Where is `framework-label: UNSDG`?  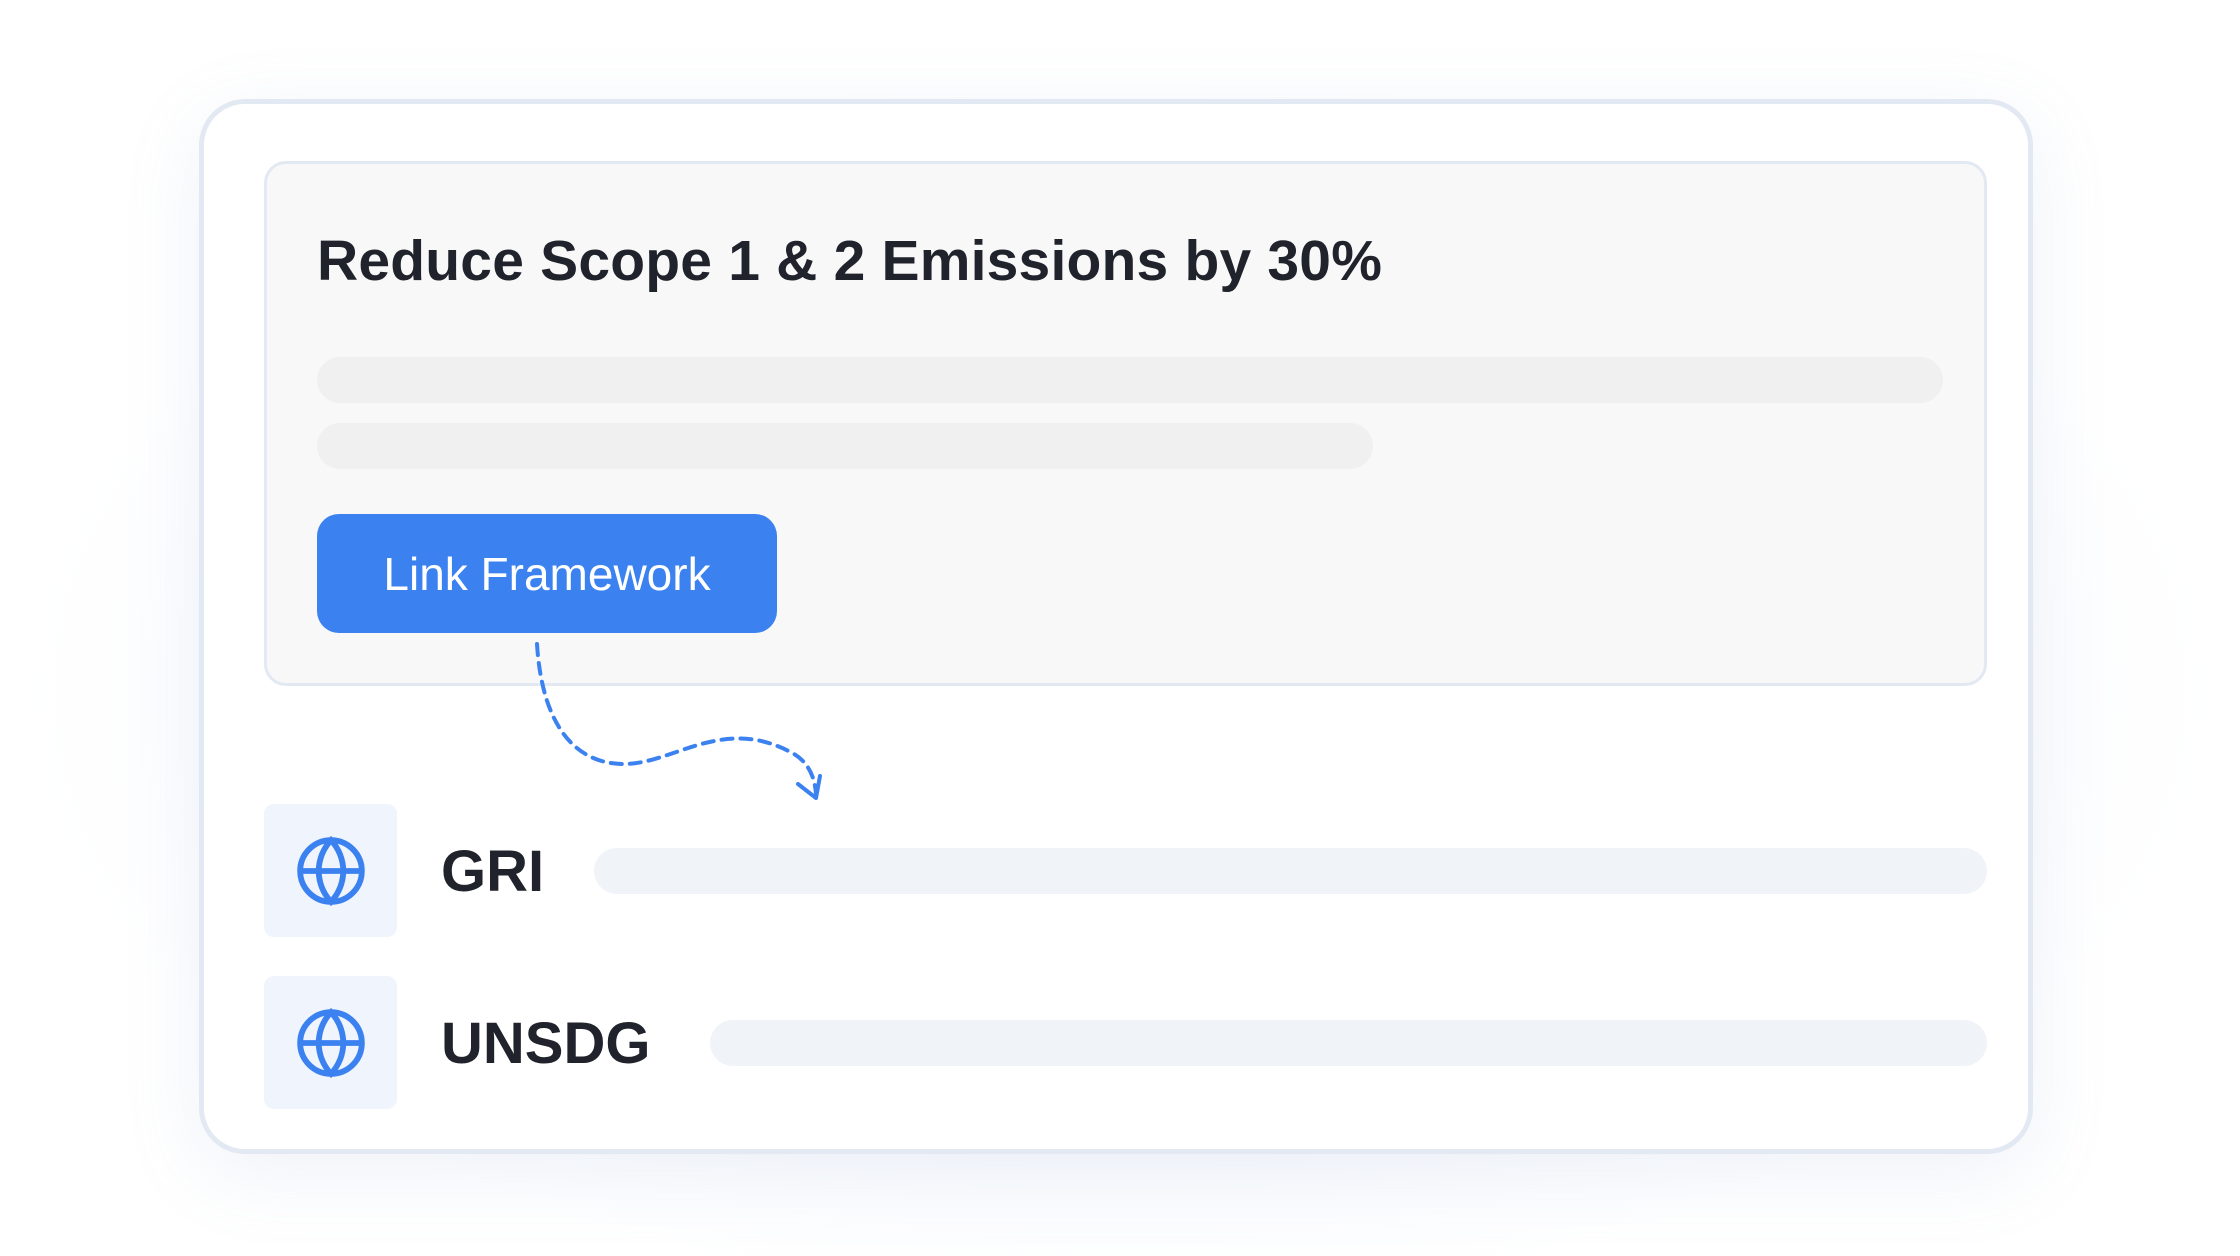
framework-label: UNSDG is located at coordinates (546, 1043).